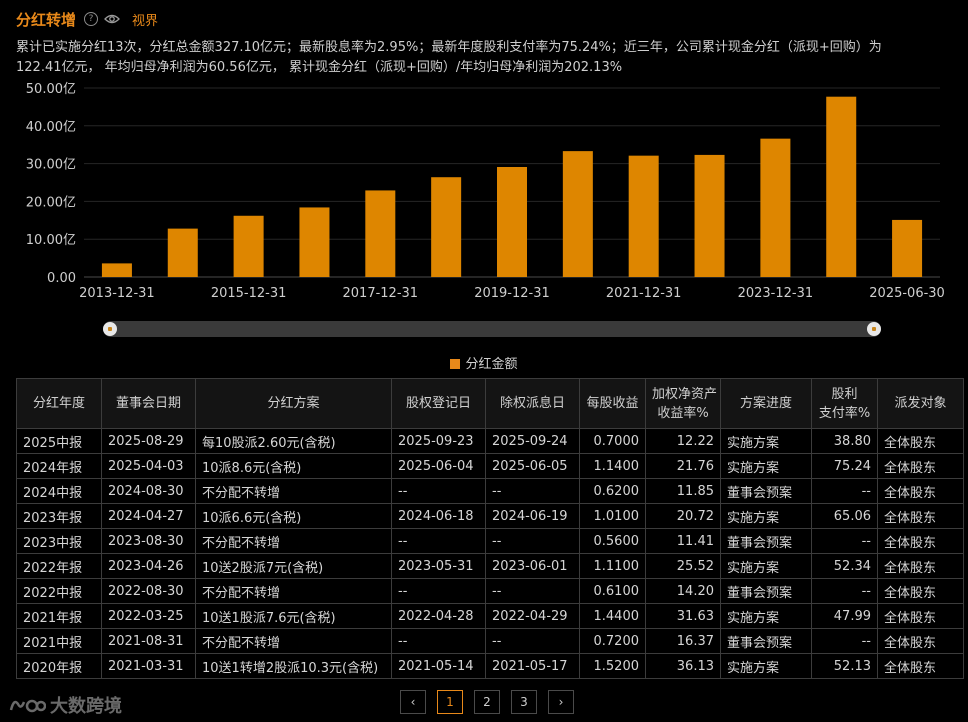 The width and height of the screenshot is (968, 722). I want to click on table-cell: 2022中报, so click(59, 591).